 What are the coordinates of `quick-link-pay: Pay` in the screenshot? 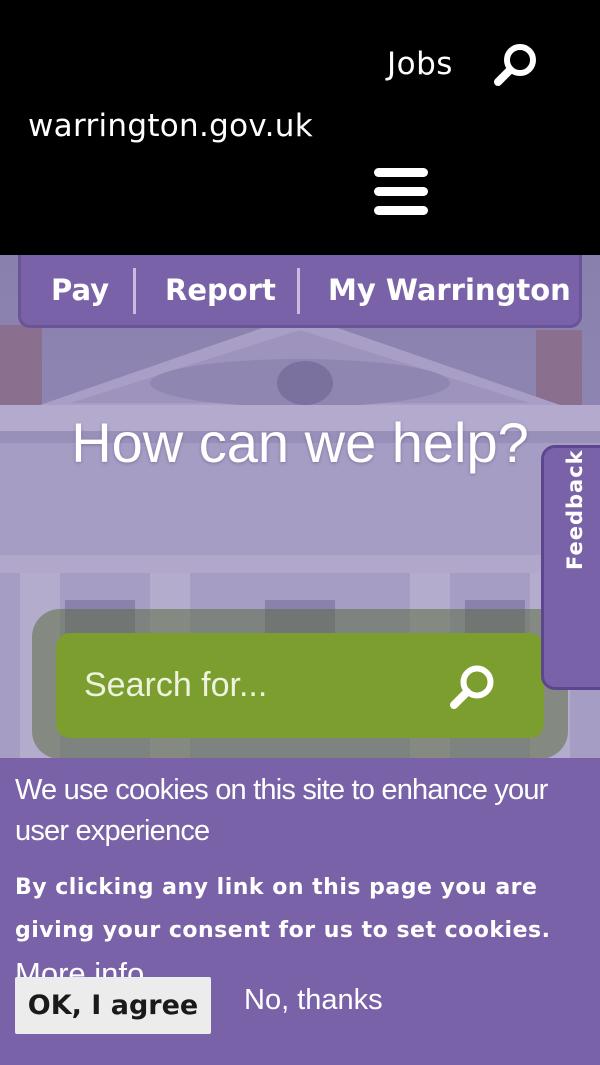 It's located at (80, 290).